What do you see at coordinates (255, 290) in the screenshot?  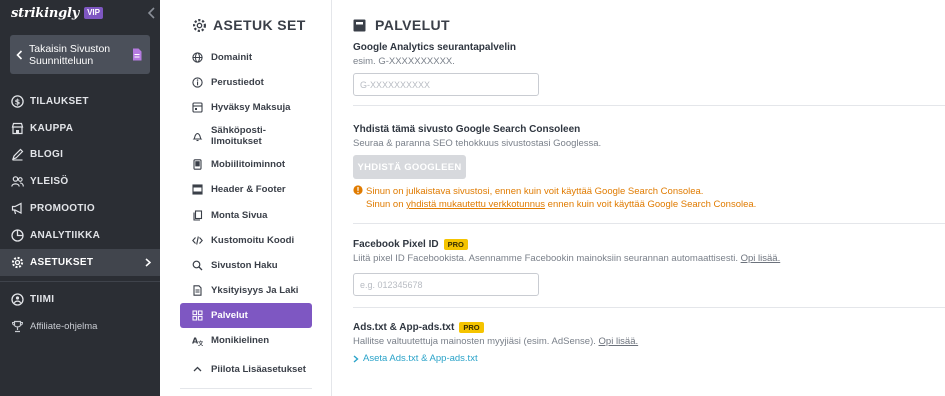 I see `settings-item-label: Yksityisyys Ja Laki` at bounding box center [255, 290].